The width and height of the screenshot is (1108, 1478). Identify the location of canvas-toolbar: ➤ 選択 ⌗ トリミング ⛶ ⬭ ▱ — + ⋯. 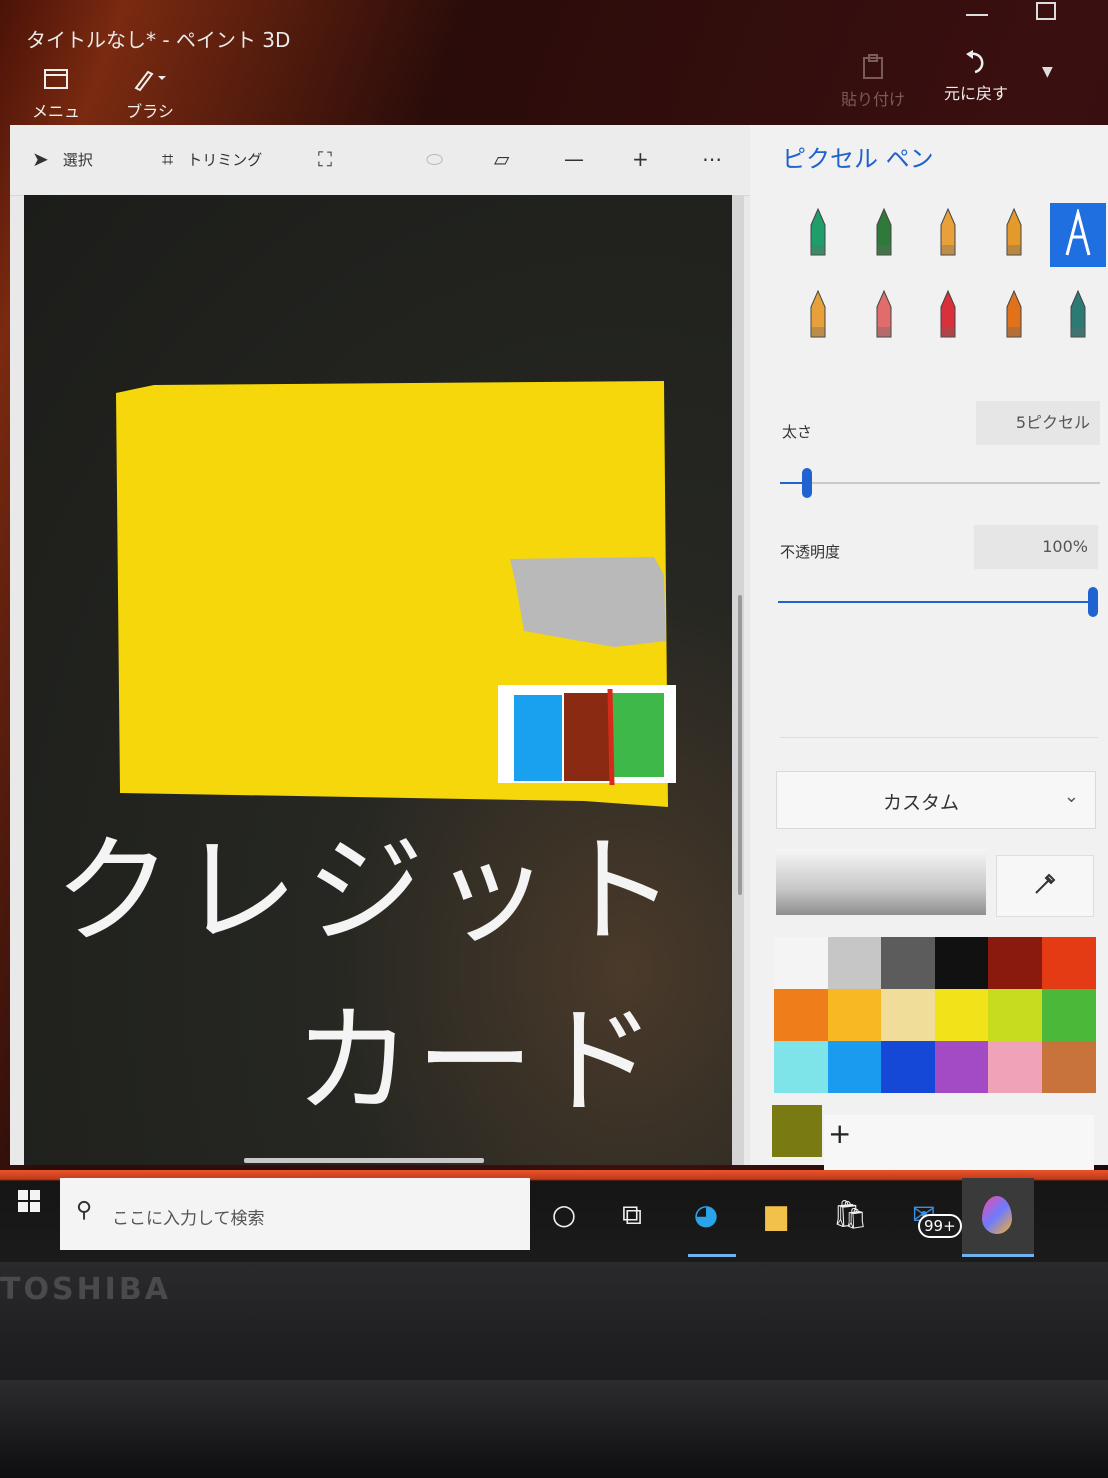
(380, 160).